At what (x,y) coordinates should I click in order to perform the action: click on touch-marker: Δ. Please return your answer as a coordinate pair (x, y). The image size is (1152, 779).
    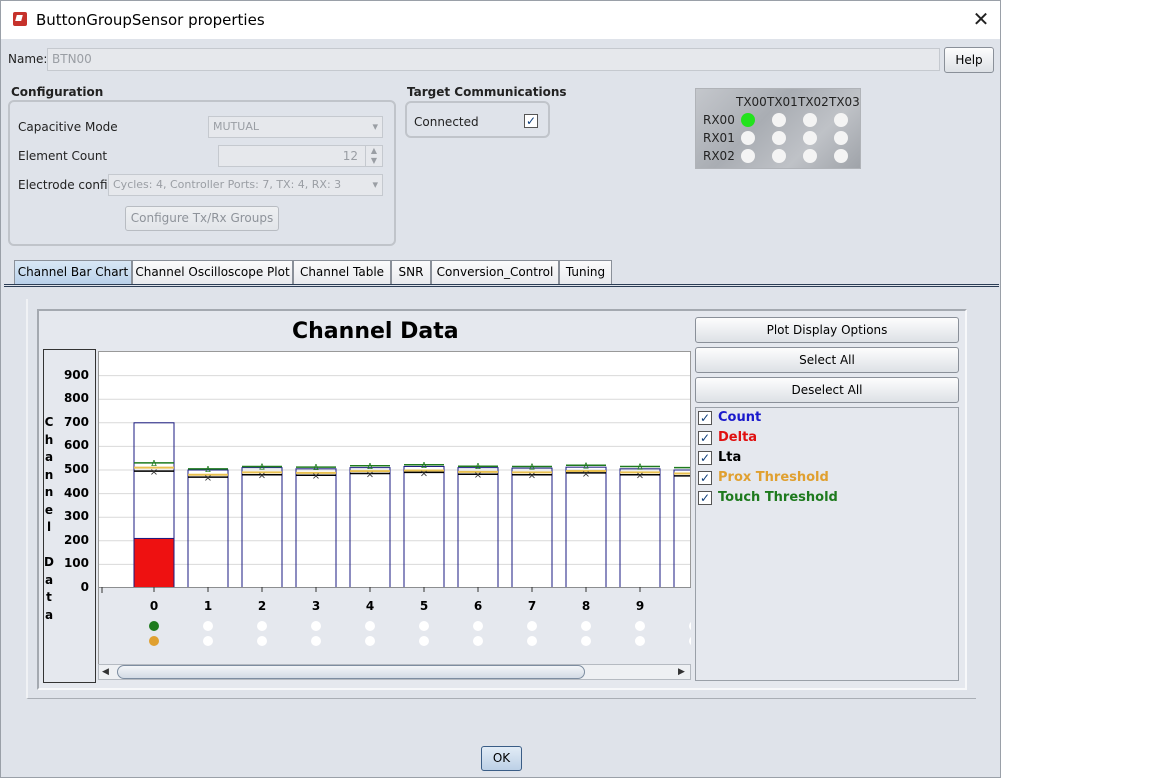
    Looking at the image, I should click on (478, 466).